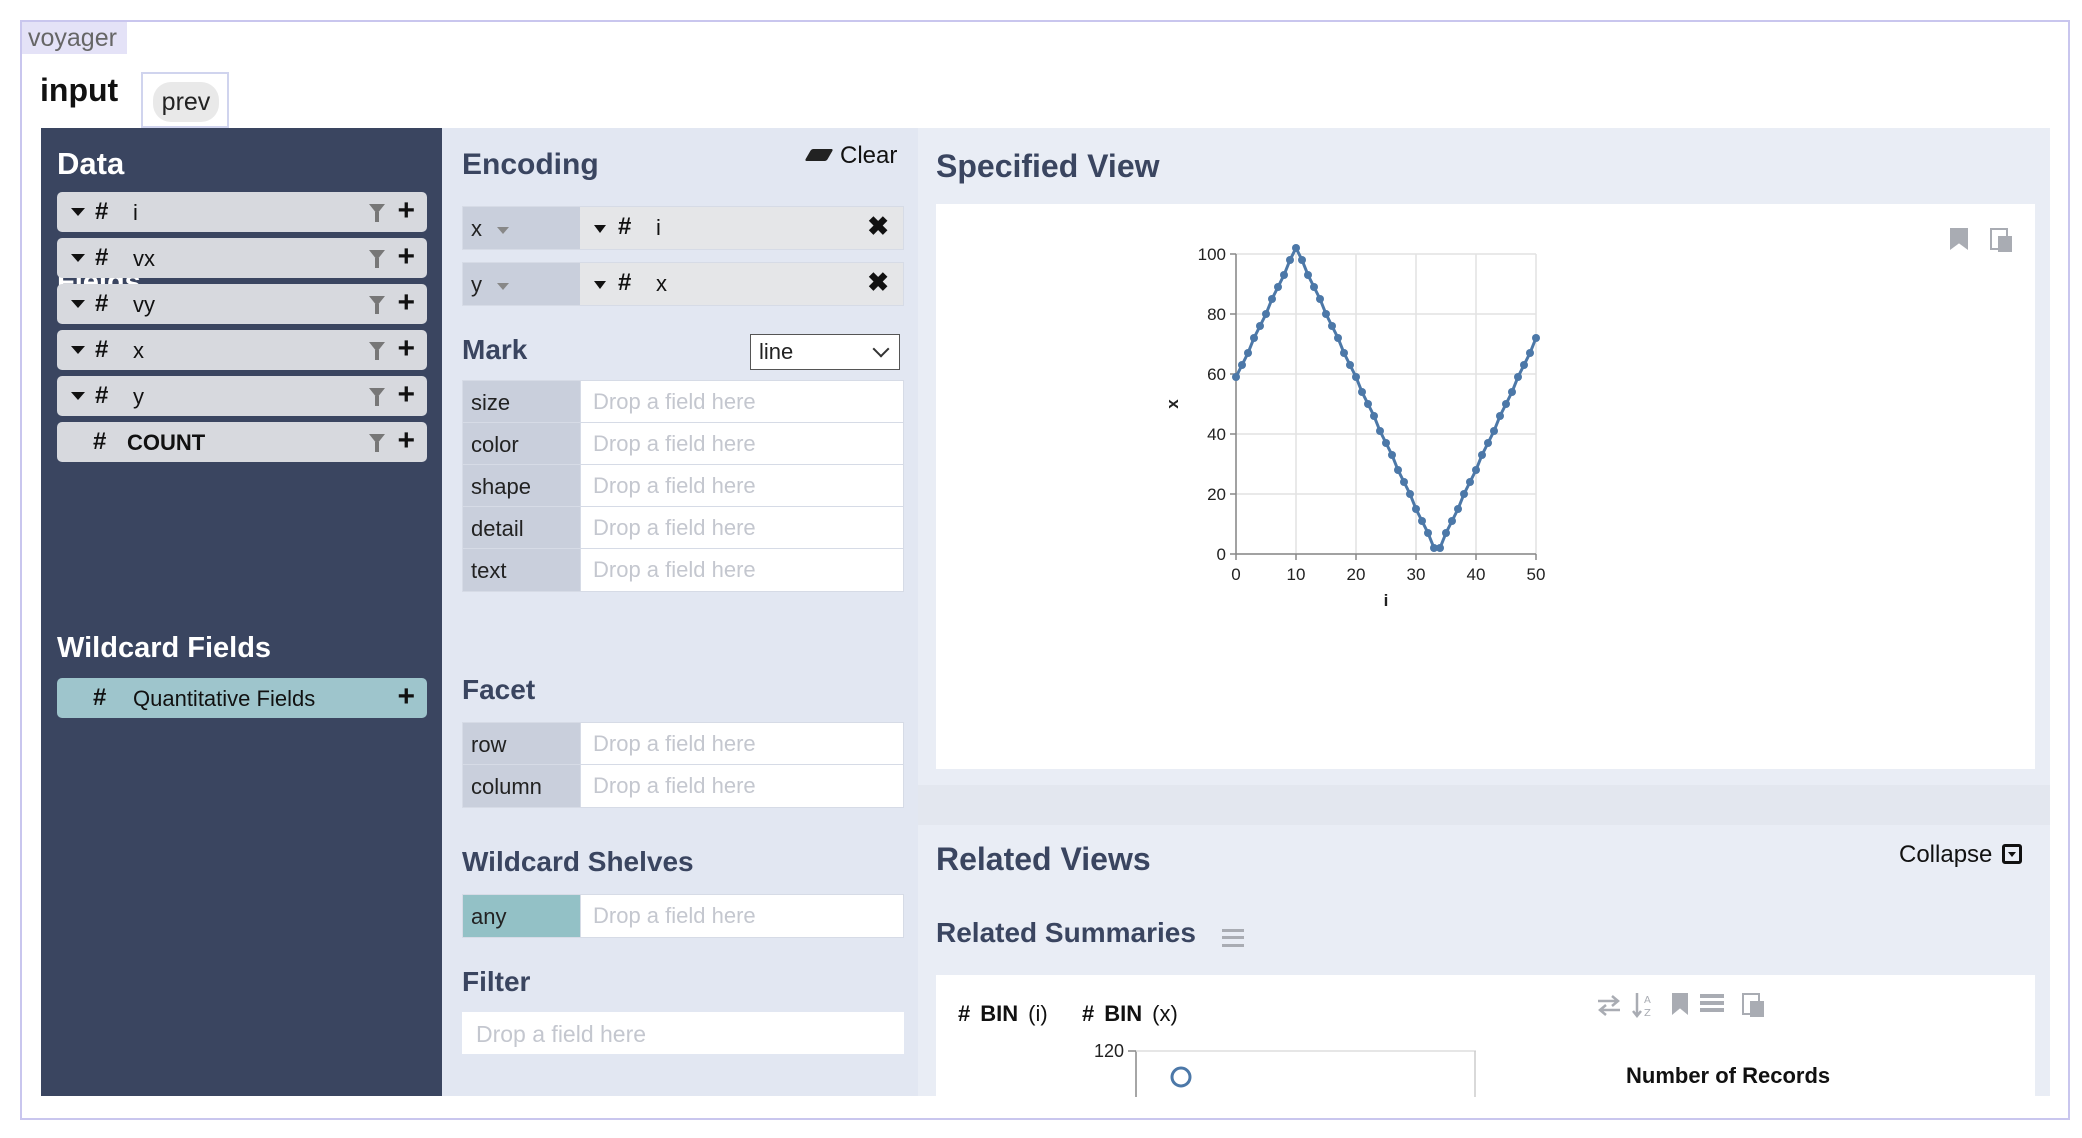  What do you see at coordinates (658, 227) in the screenshot?
I see `shelf-x-field-name: i` at bounding box center [658, 227].